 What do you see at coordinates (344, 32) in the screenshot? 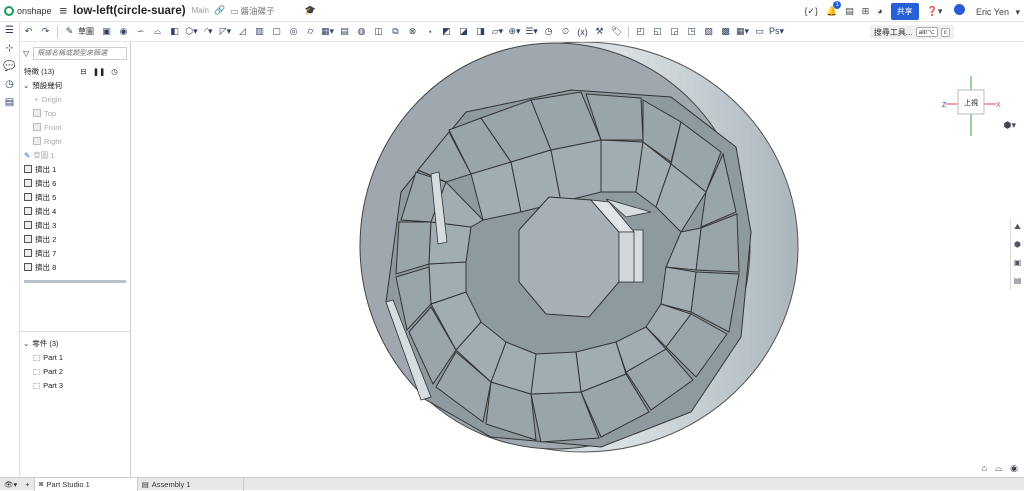
I see `mirror-icon: ▤` at bounding box center [344, 32].